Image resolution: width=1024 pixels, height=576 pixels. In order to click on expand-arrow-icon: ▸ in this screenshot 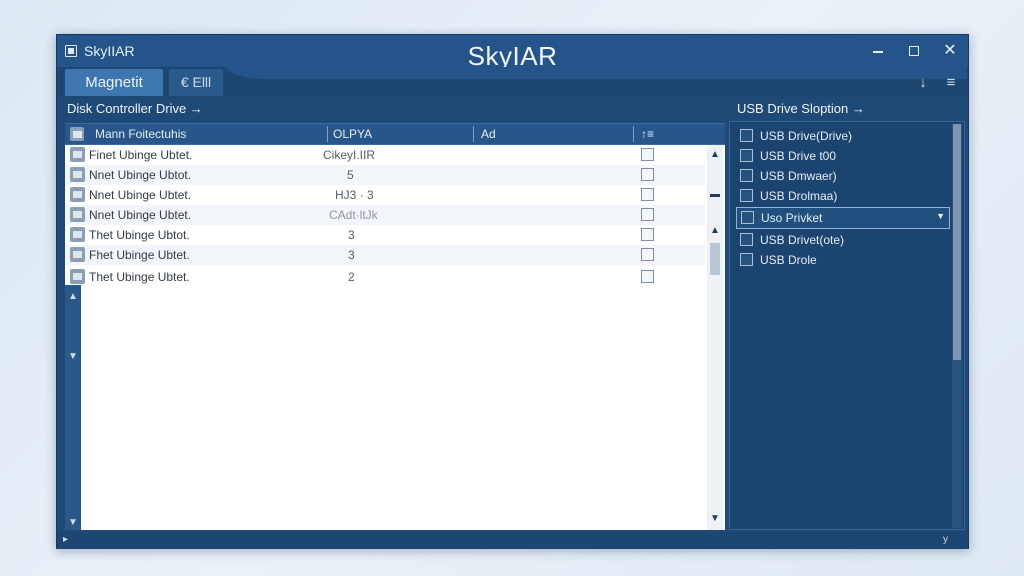, I will do `click(65, 539)`.